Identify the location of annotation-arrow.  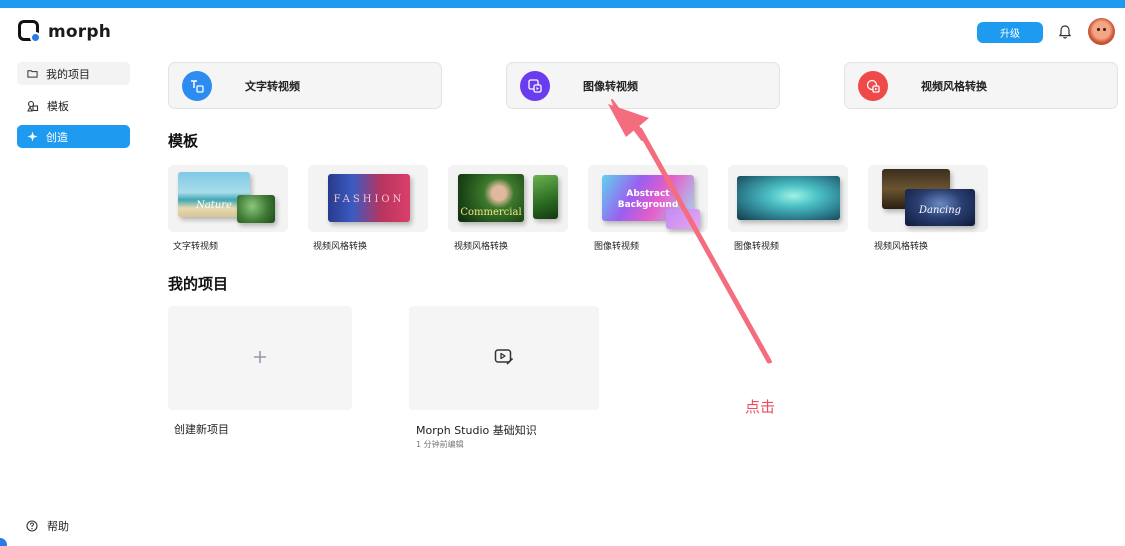
(690, 231).